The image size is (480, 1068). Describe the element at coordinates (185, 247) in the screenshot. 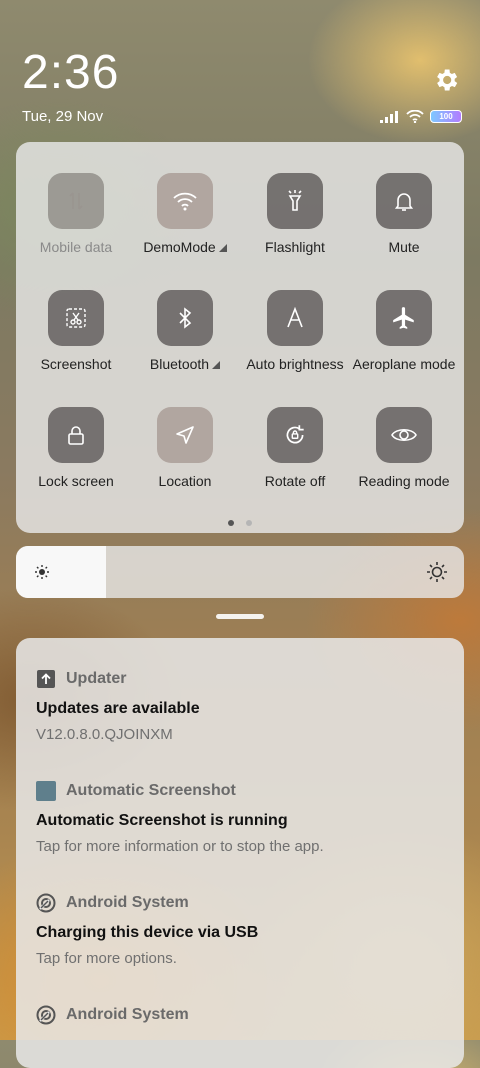

I see `tile-label: DemoMode` at that location.